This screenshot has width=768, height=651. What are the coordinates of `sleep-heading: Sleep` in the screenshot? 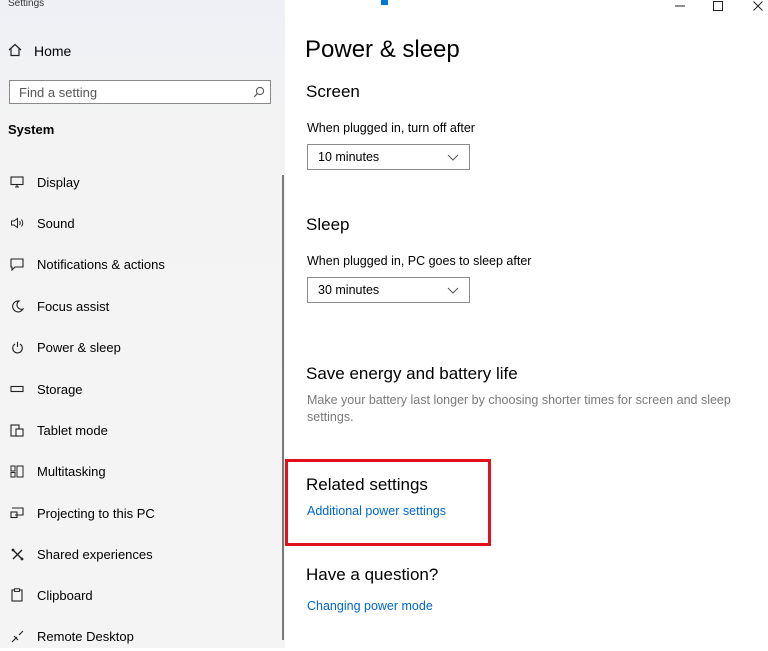 It's located at (328, 224).